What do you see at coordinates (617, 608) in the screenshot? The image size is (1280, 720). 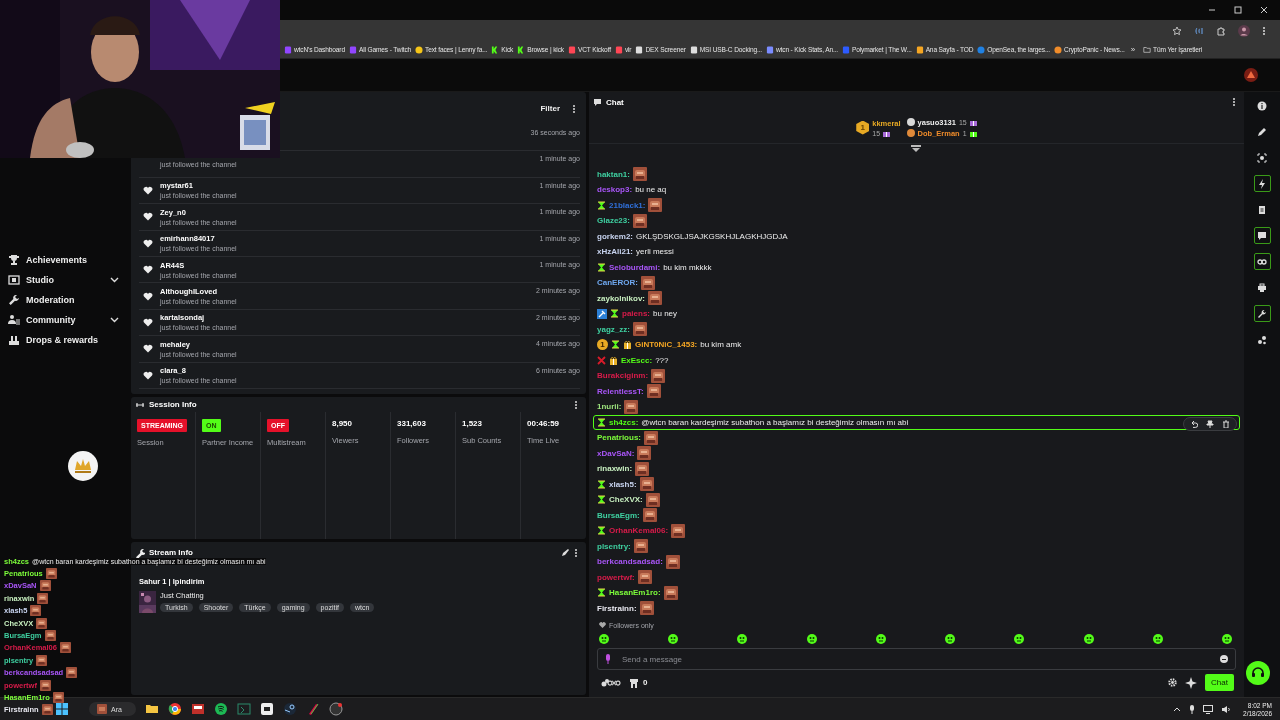 I see `chat-username: Firstrainn:` at bounding box center [617, 608].